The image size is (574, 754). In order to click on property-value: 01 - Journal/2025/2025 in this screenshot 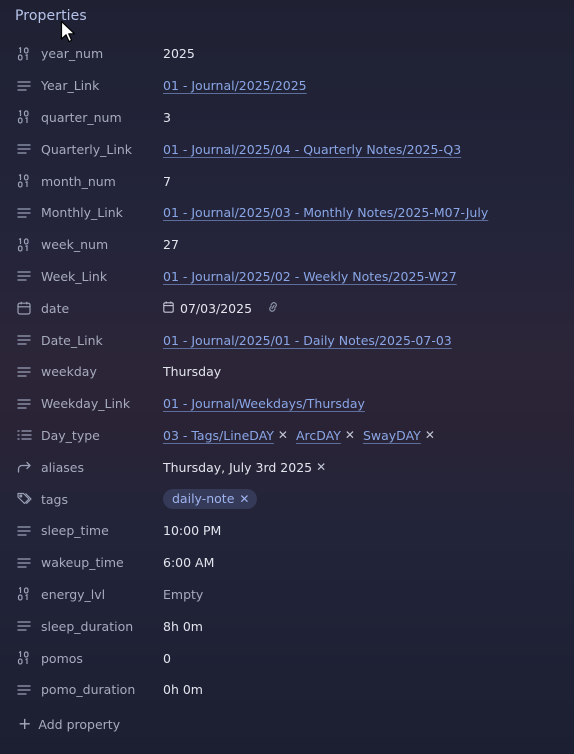, I will do `click(235, 85)`.